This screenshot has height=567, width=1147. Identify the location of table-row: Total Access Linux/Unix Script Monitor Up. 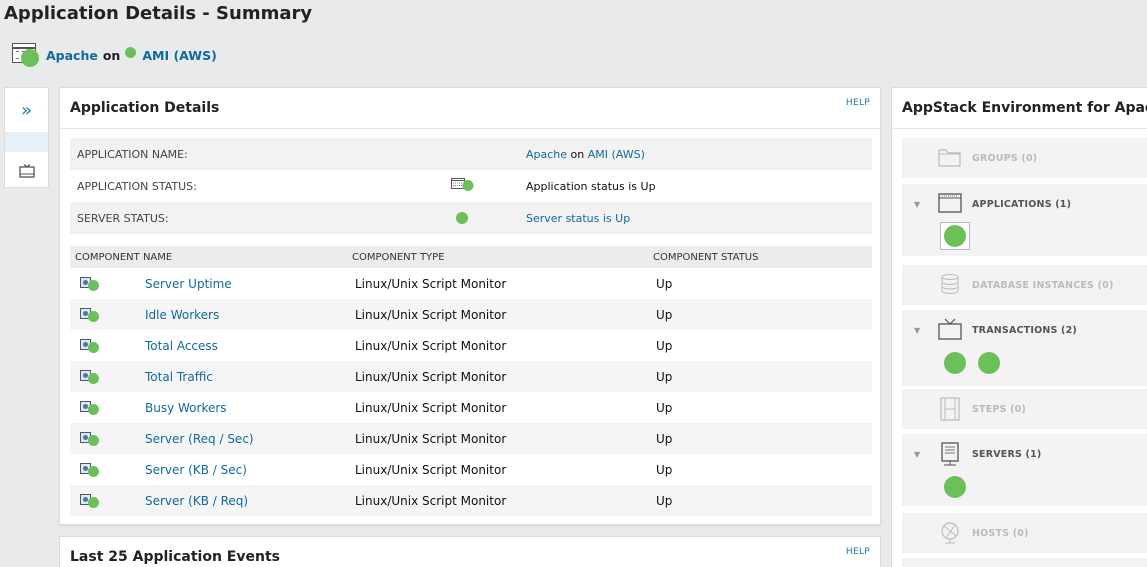
(471, 345).